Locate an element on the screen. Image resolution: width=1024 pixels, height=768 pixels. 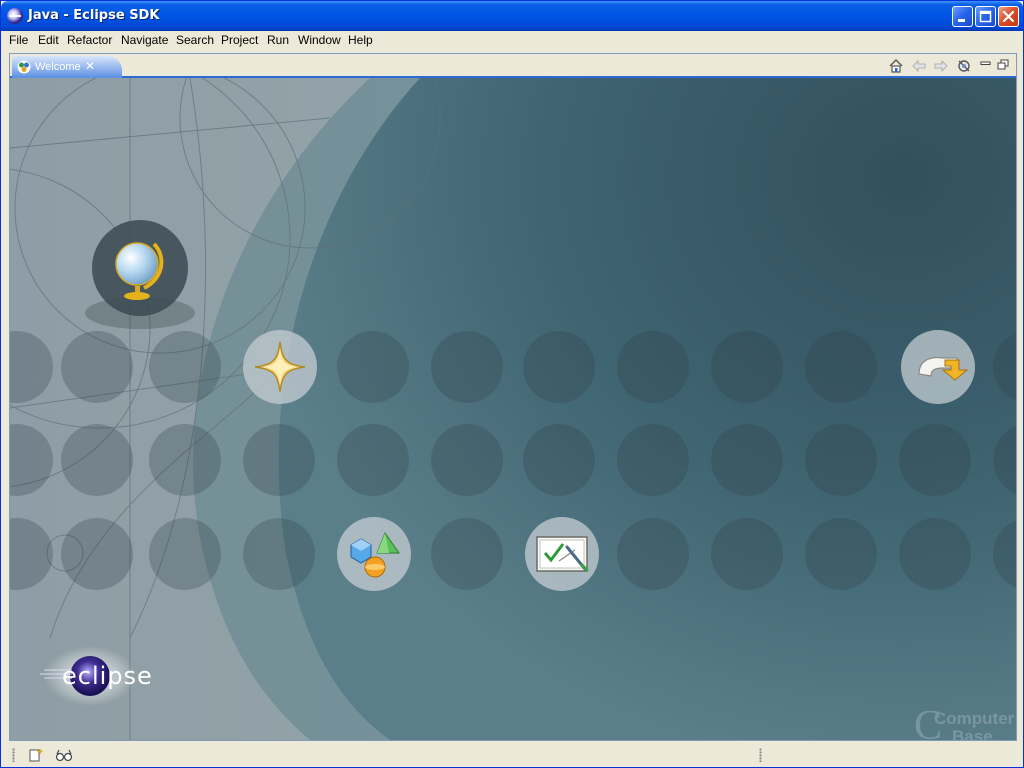
whats-new-icon is located at coordinates (280, 367).